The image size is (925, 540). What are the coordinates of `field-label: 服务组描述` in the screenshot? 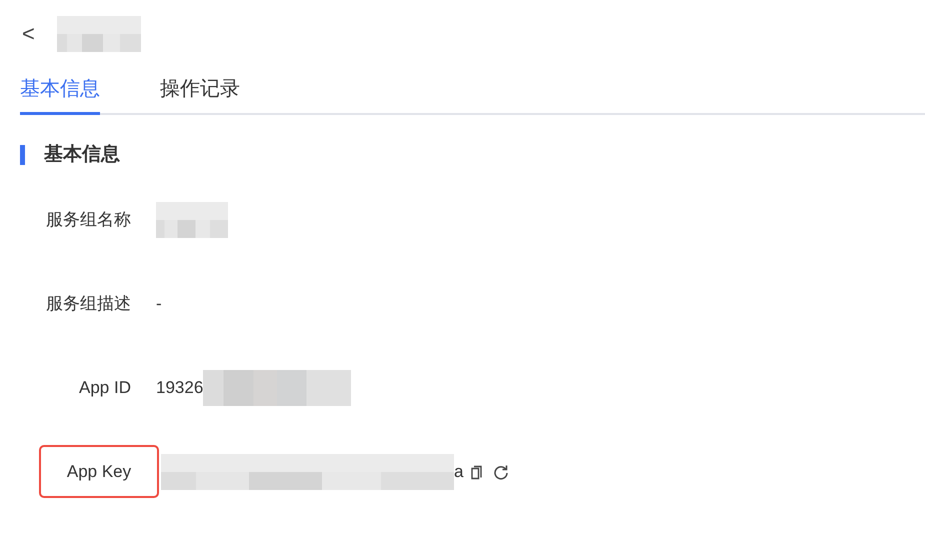 It's located at (88, 303).